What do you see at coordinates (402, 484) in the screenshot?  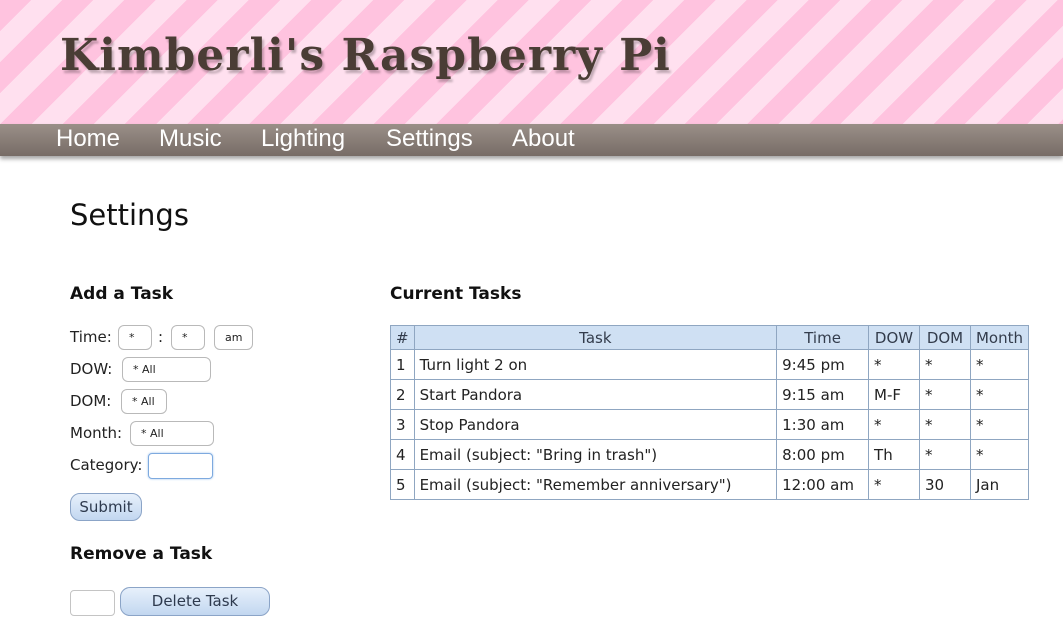 I see `table-cell: 5` at bounding box center [402, 484].